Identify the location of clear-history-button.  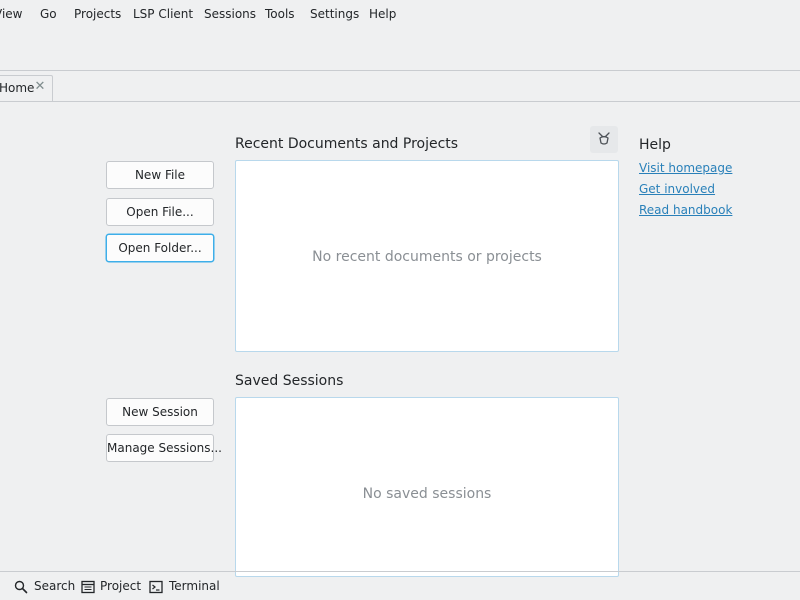
(604, 139).